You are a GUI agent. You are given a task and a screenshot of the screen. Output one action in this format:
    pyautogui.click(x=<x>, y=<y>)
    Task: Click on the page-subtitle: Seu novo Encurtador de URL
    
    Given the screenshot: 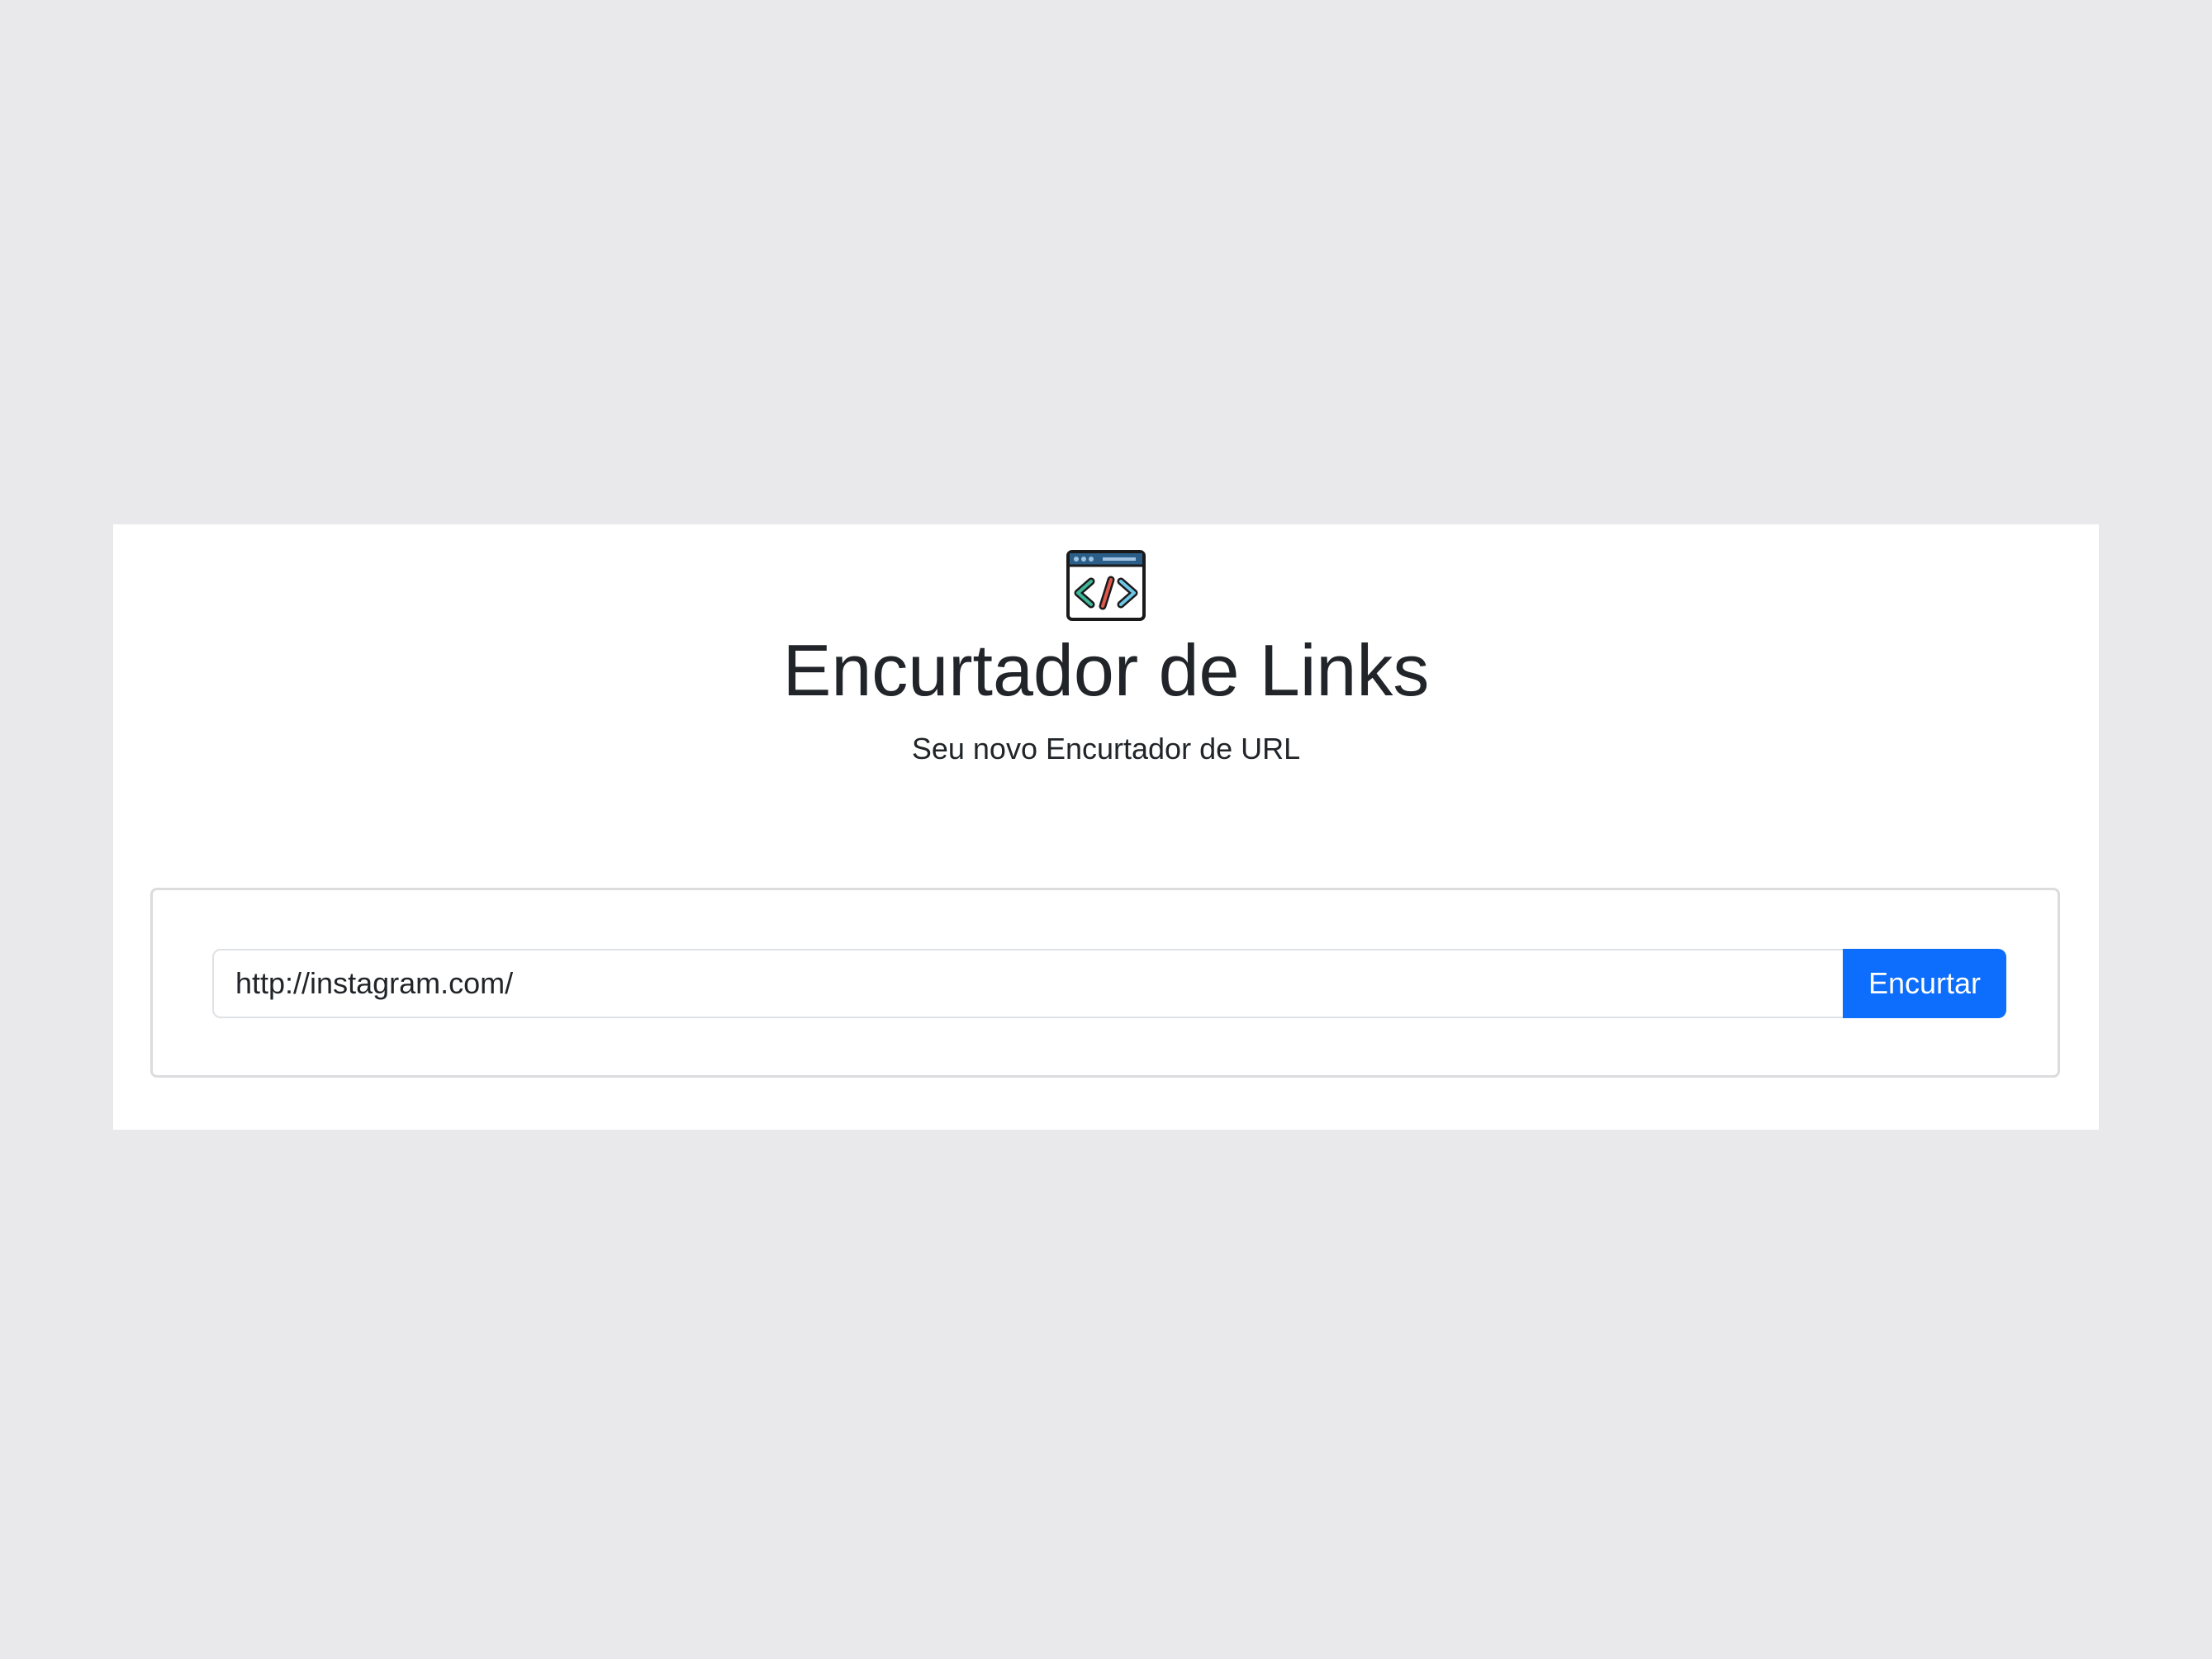 What is the action you would take?
    pyautogui.click(x=1106, y=749)
    